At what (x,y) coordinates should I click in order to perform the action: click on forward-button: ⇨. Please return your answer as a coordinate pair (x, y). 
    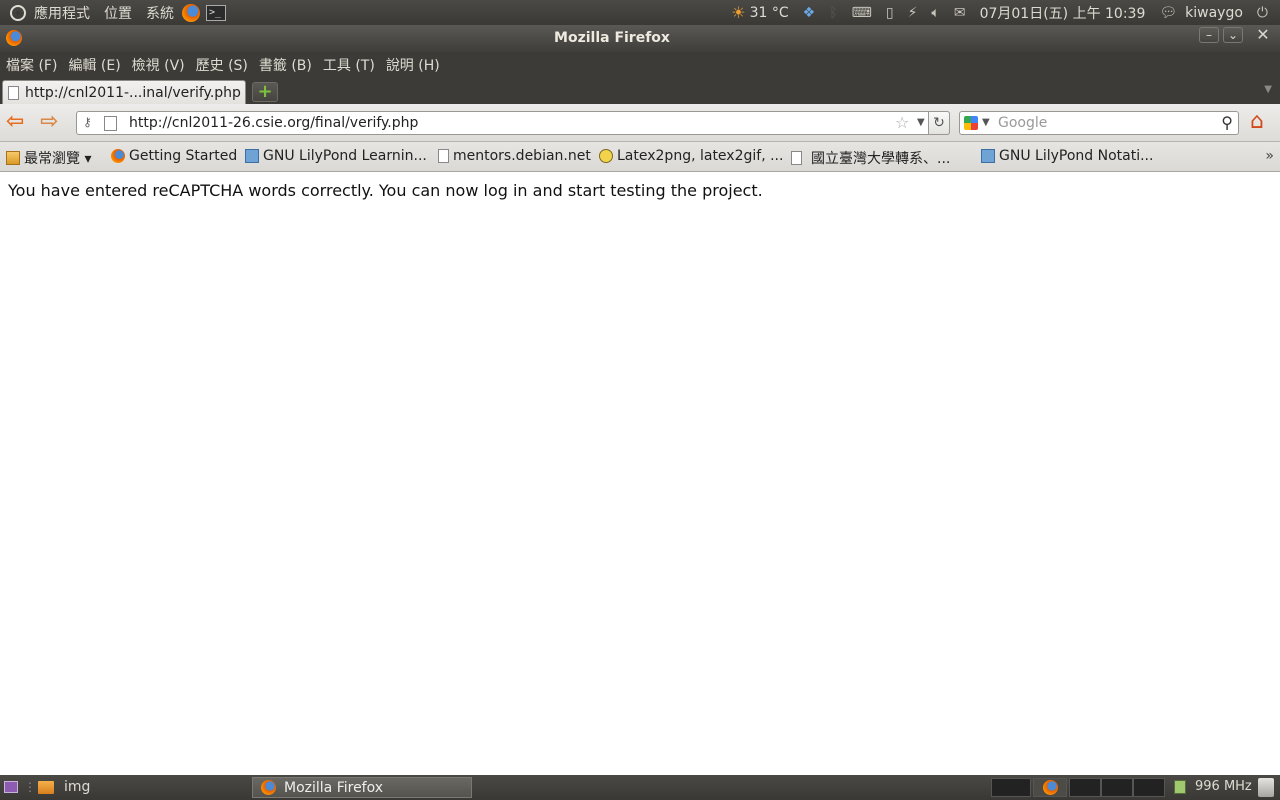
    Looking at the image, I should click on (49, 122).